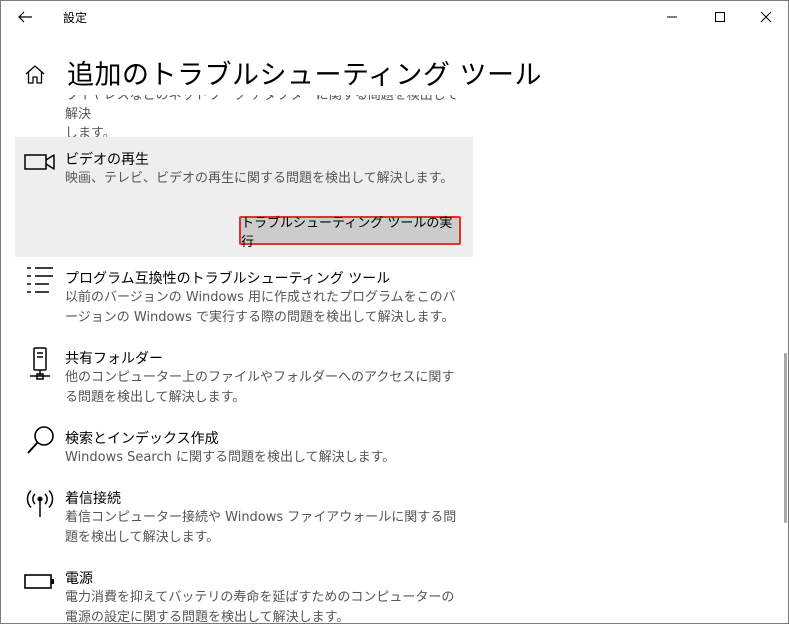 This screenshot has width=789, height=624. I want to click on list-item-title: 共有フォルダー, so click(114, 359).